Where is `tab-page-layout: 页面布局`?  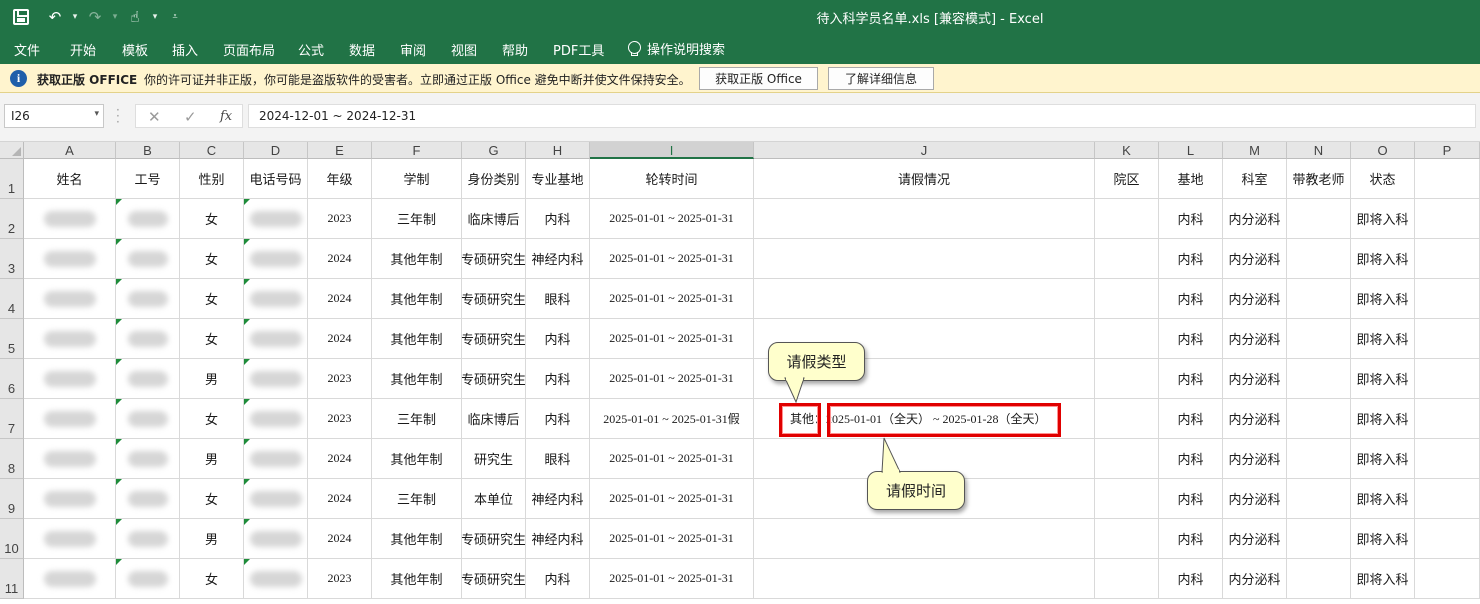 tab-page-layout: 页面布局 is located at coordinates (249, 49).